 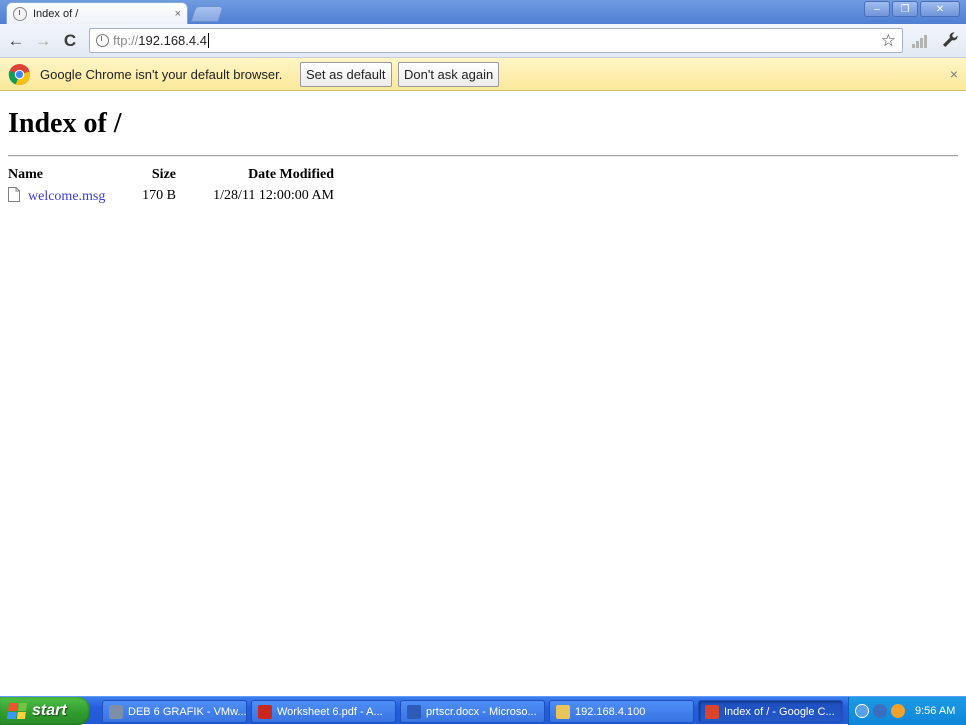 I want to click on browser-toolbar: ← → C ftp://192.168.4.4 ☆, so click(x=483, y=41).